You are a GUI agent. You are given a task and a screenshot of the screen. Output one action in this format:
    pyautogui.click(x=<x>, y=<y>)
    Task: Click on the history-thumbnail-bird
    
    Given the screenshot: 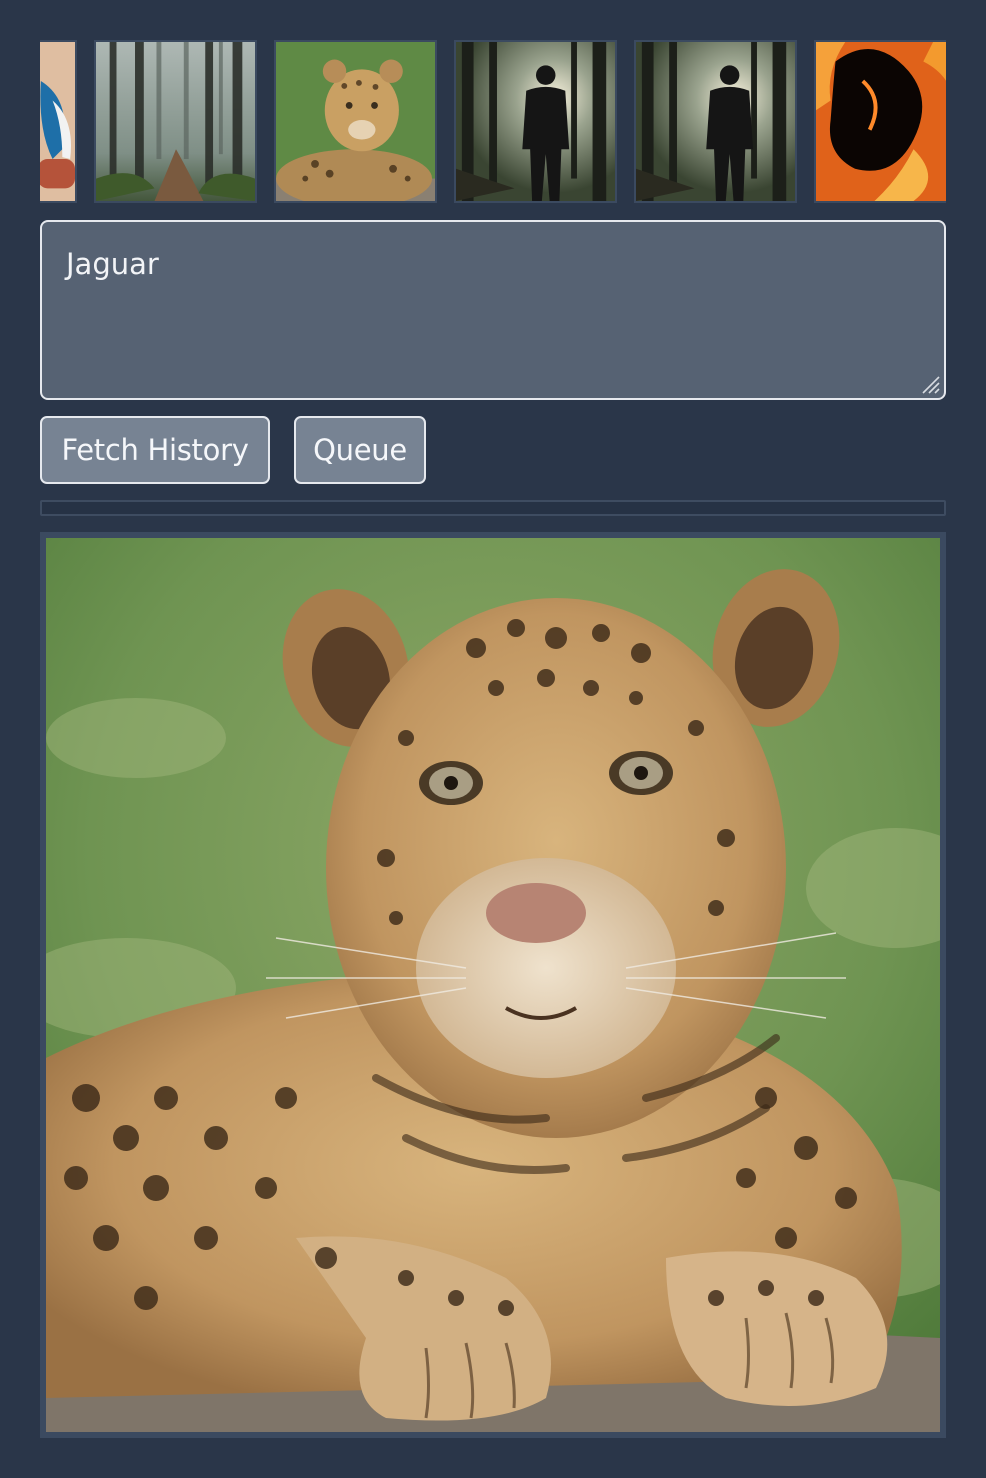 What is the action you would take?
    pyautogui.click(x=58, y=121)
    